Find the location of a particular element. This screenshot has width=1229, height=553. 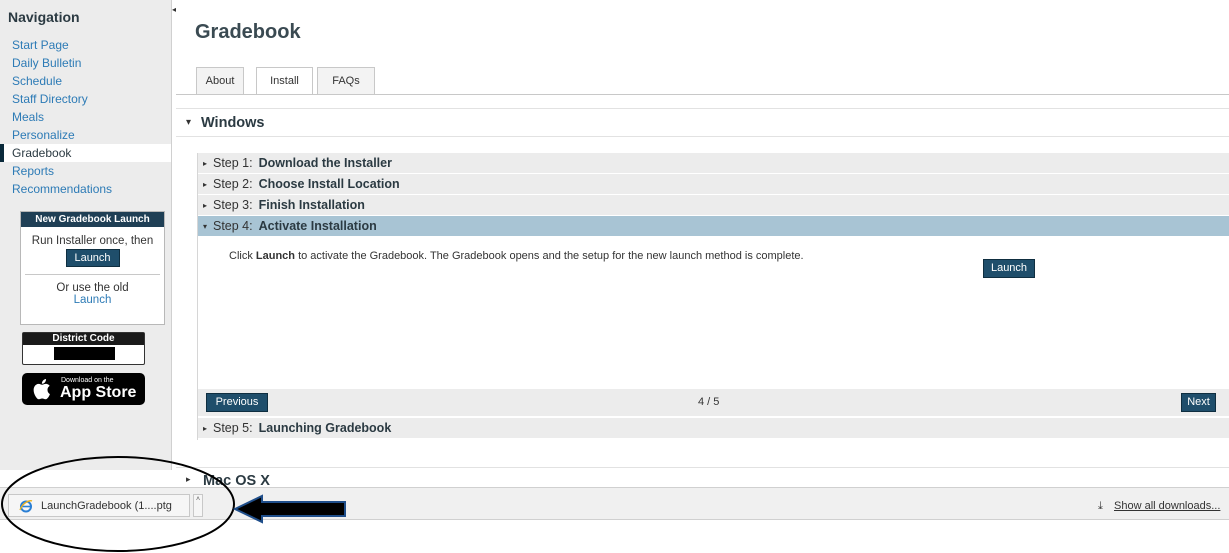

ie-icon is located at coordinates (26, 506).